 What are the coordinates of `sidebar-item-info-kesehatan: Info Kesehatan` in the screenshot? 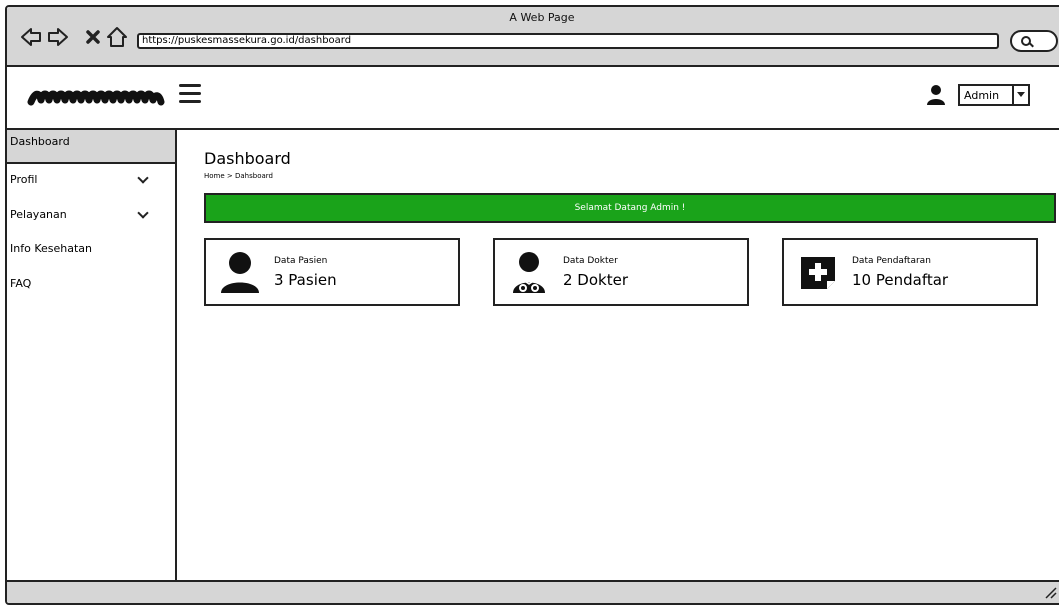 It's located at (91, 254).